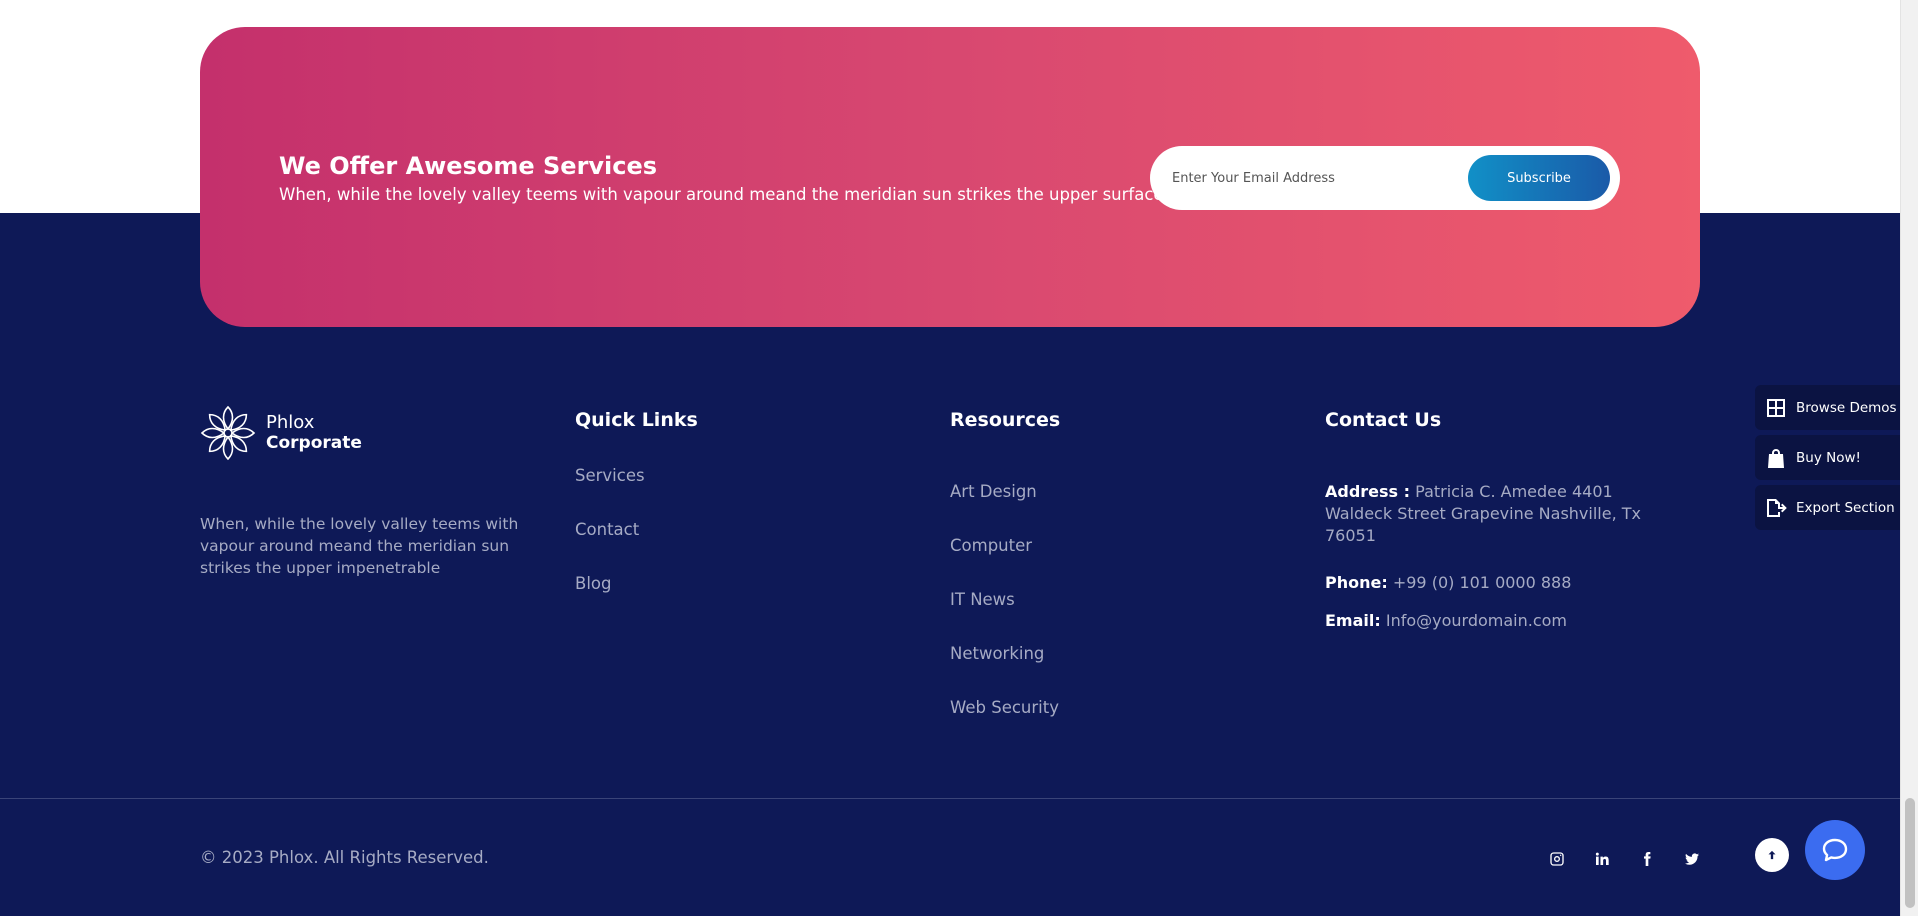 Image resolution: width=1918 pixels, height=916 pixels. What do you see at coordinates (1383, 420) in the screenshot?
I see `contact-title: Contact Us` at bounding box center [1383, 420].